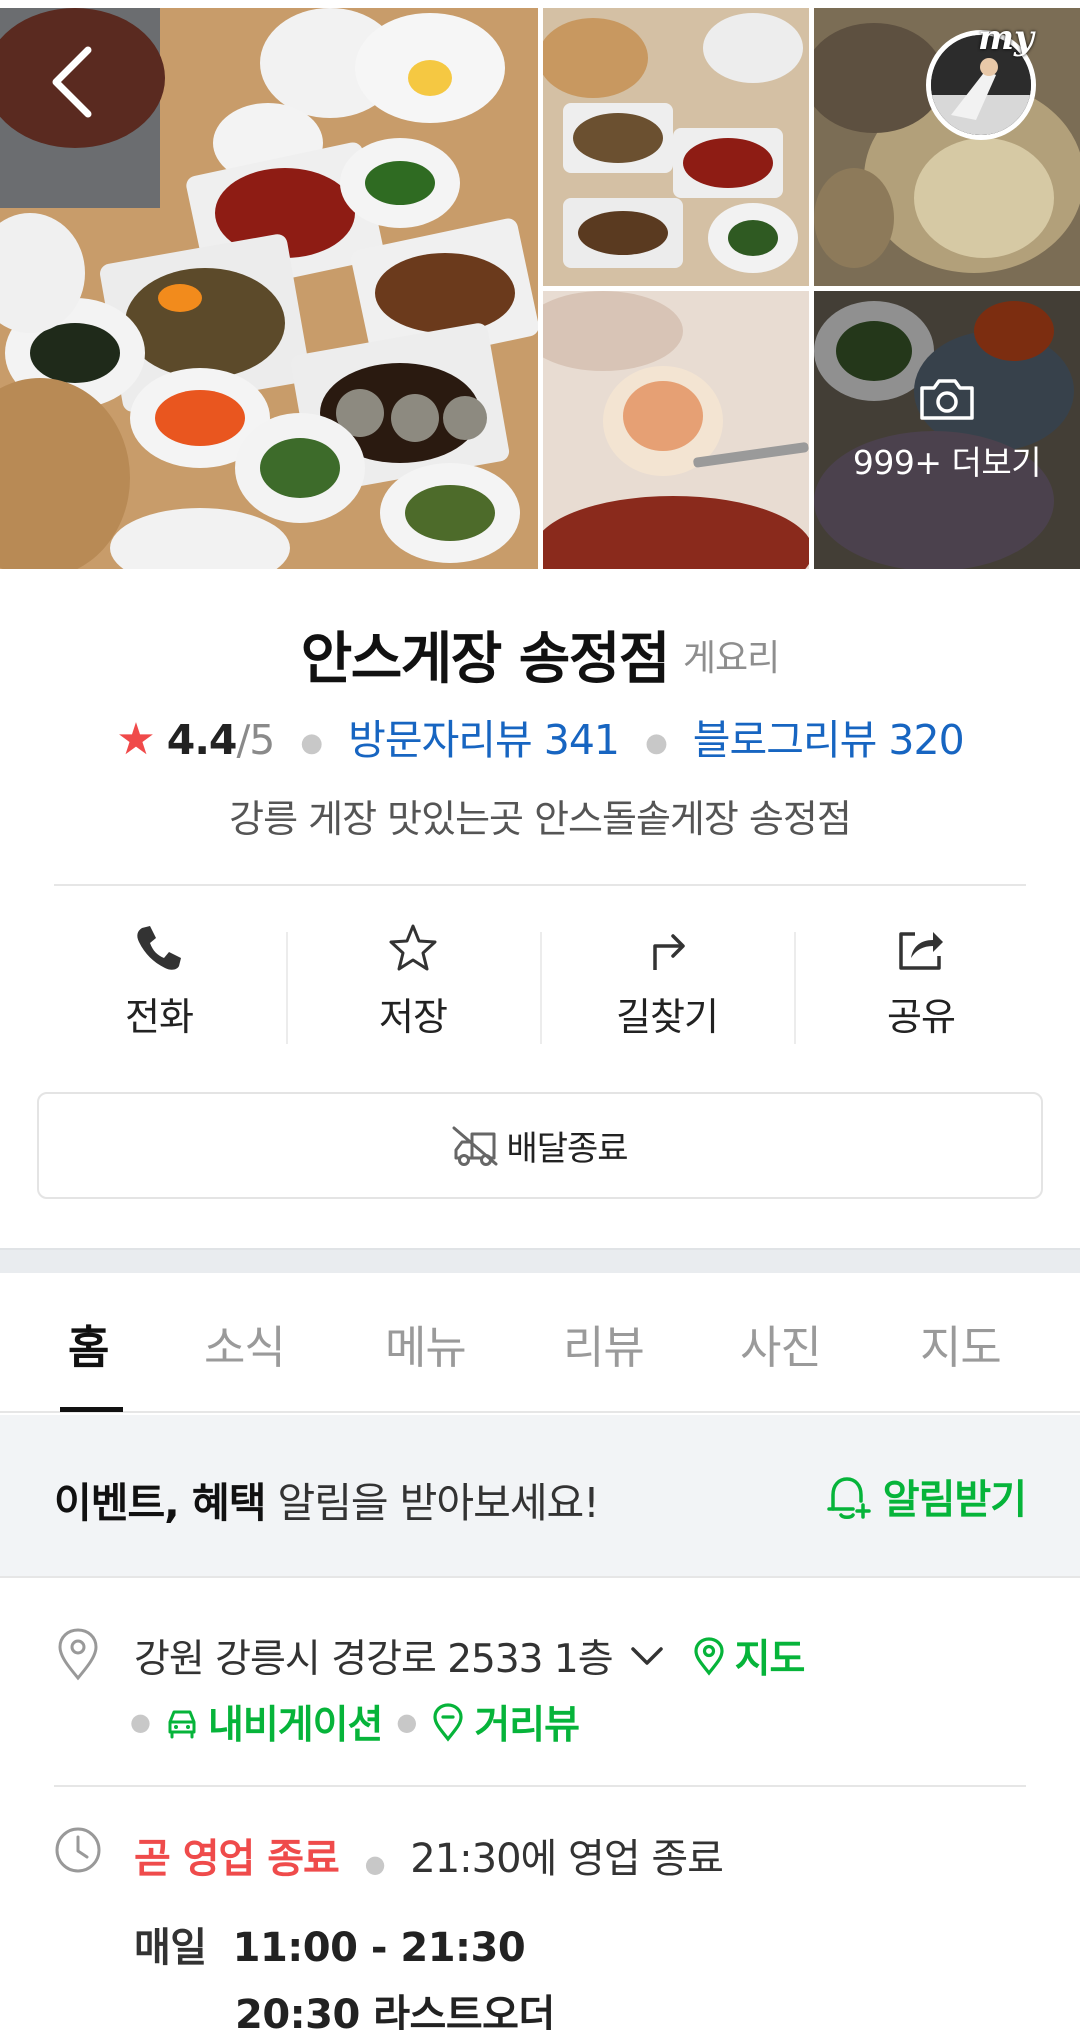 The image size is (1080, 2030). What do you see at coordinates (485, 659) in the screenshot?
I see `place-name: 안스게장 송정점` at bounding box center [485, 659].